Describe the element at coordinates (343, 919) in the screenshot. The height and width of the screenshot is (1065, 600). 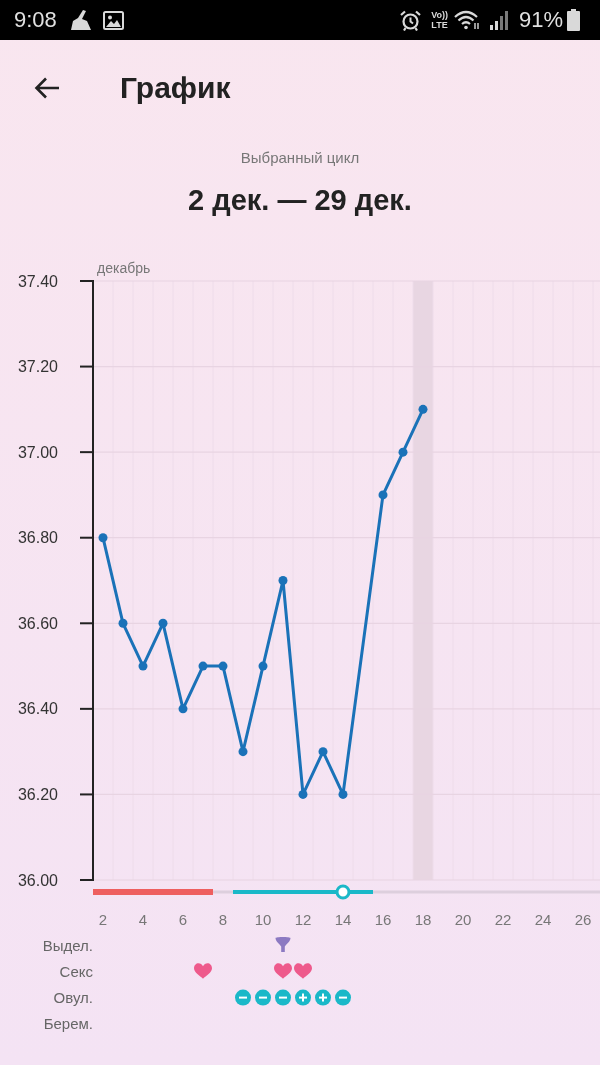
I see `x-tick-label: 14` at that location.